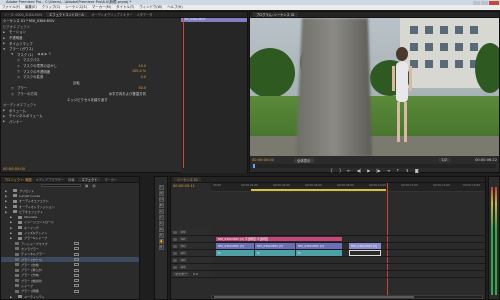  What do you see at coordinates (93, 186) in the screenshot?
I see `delete-icon: ▤` at bounding box center [93, 186].